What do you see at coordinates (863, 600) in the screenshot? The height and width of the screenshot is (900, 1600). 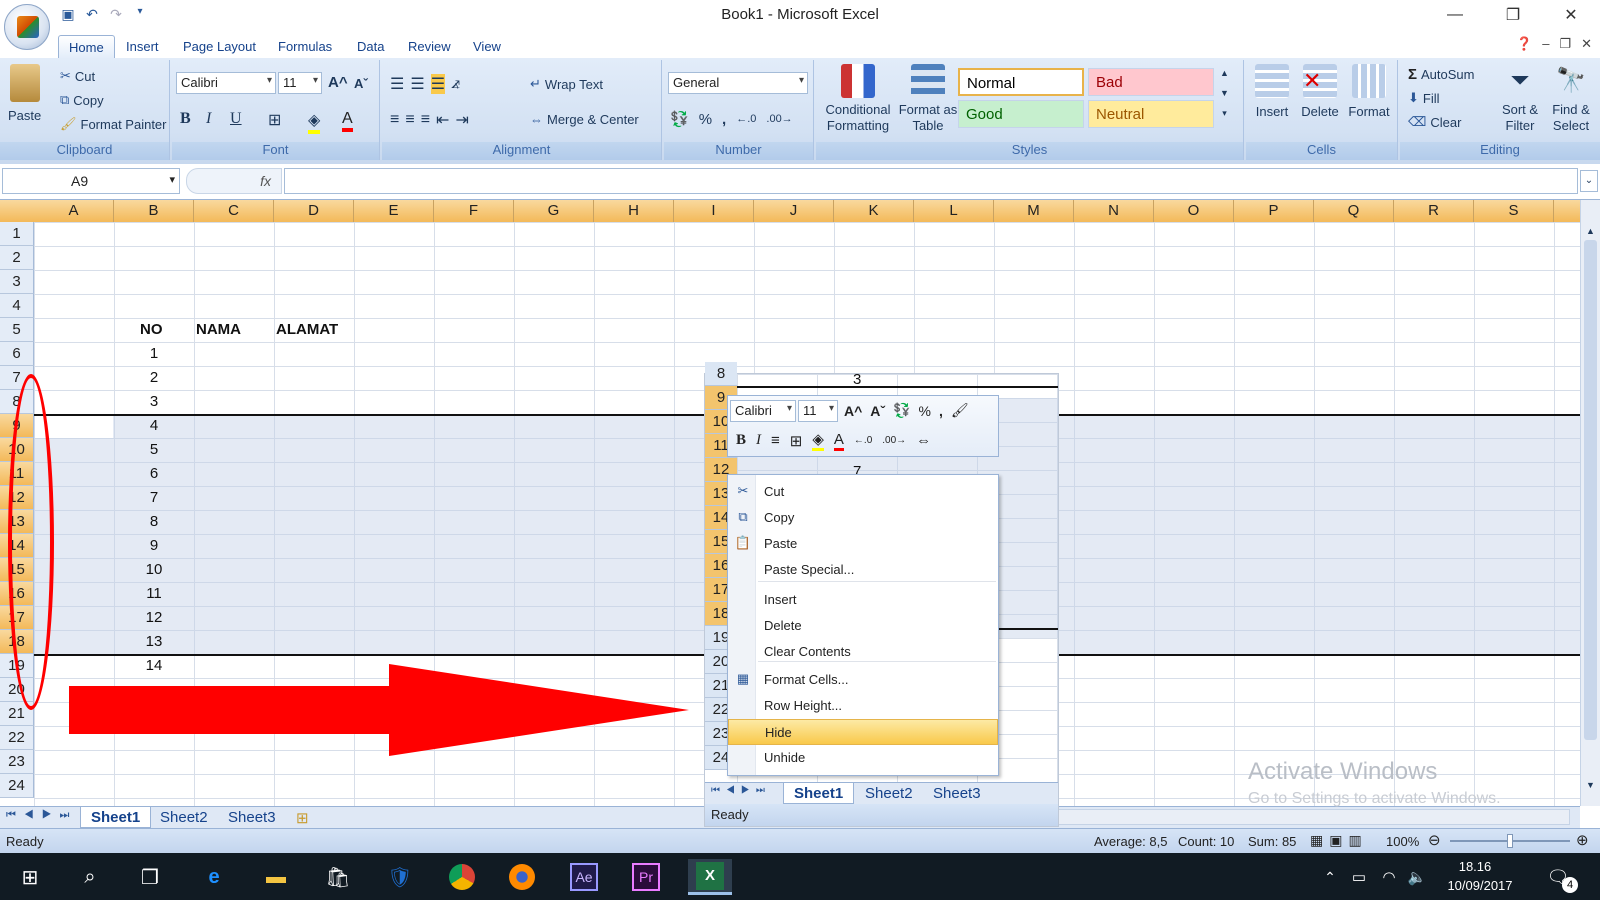 I see `menu-item-insert: Insert` at bounding box center [863, 600].